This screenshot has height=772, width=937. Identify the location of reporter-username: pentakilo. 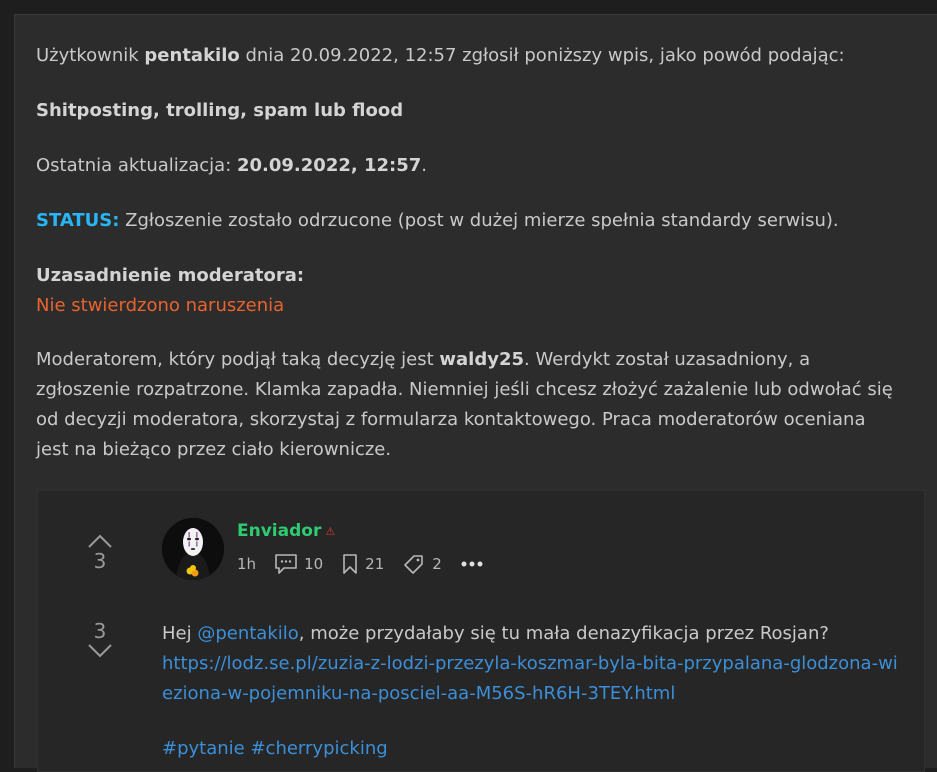
(191, 55).